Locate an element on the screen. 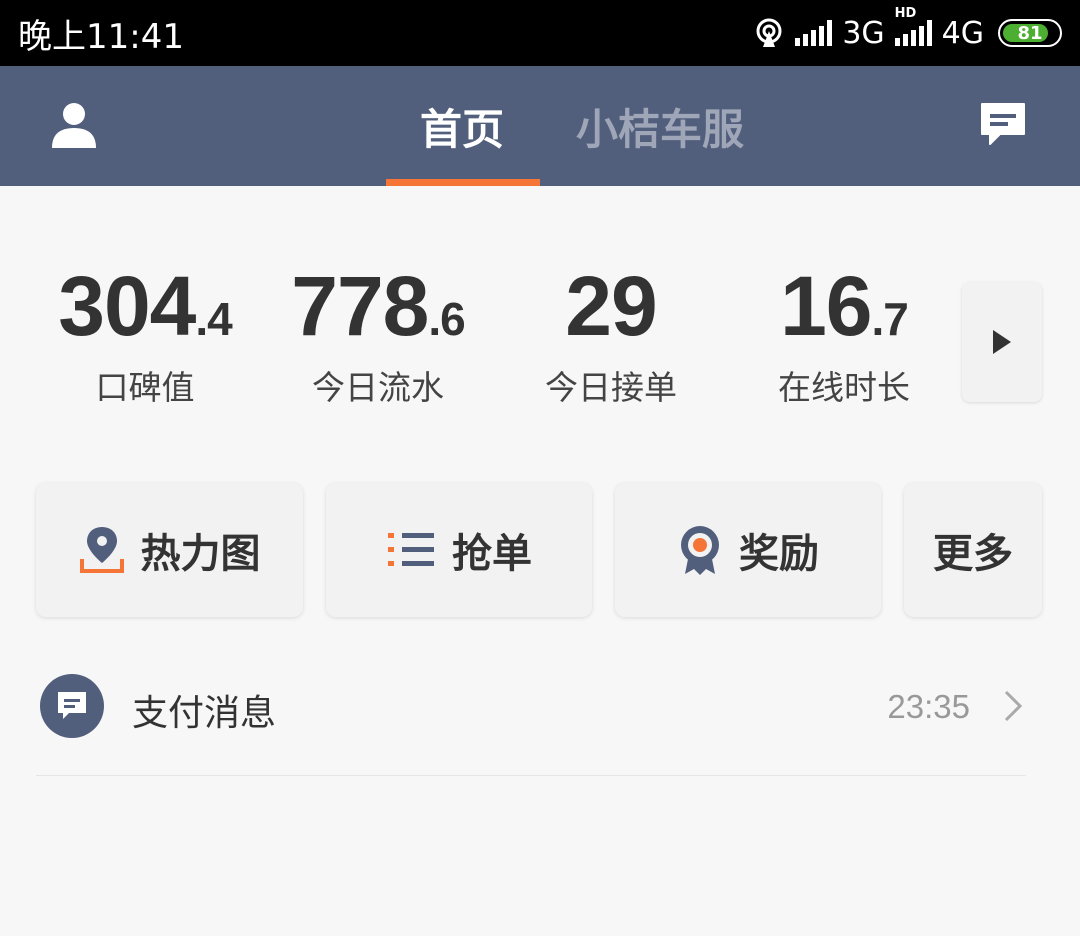 This screenshot has width=1080, height=936. location-pin-icon is located at coordinates (101, 550).